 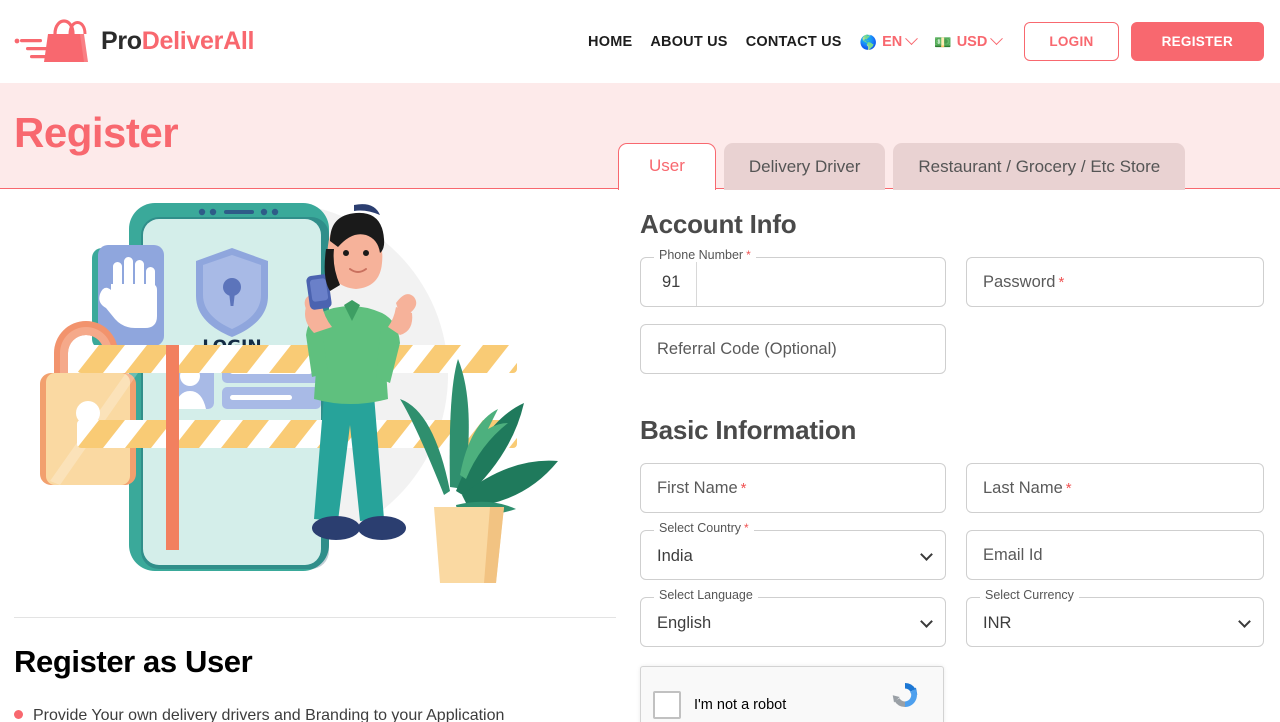 What do you see at coordinates (748, 430) in the screenshot?
I see `basic-information-heading: Basic Information` at bounding box center [748, 430].